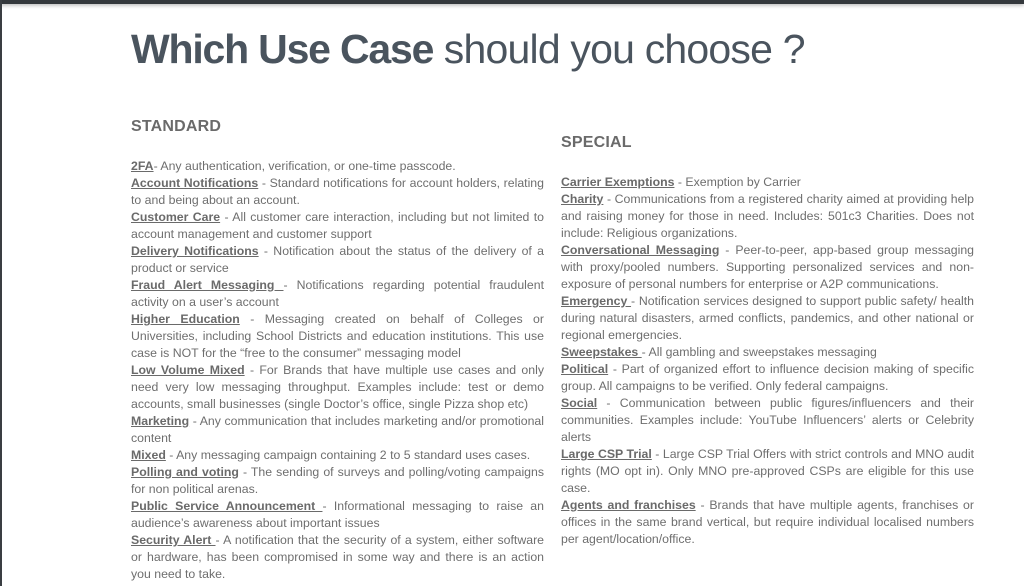  I want to click on standard-use-case-term: 2FA, so click(142, 166).